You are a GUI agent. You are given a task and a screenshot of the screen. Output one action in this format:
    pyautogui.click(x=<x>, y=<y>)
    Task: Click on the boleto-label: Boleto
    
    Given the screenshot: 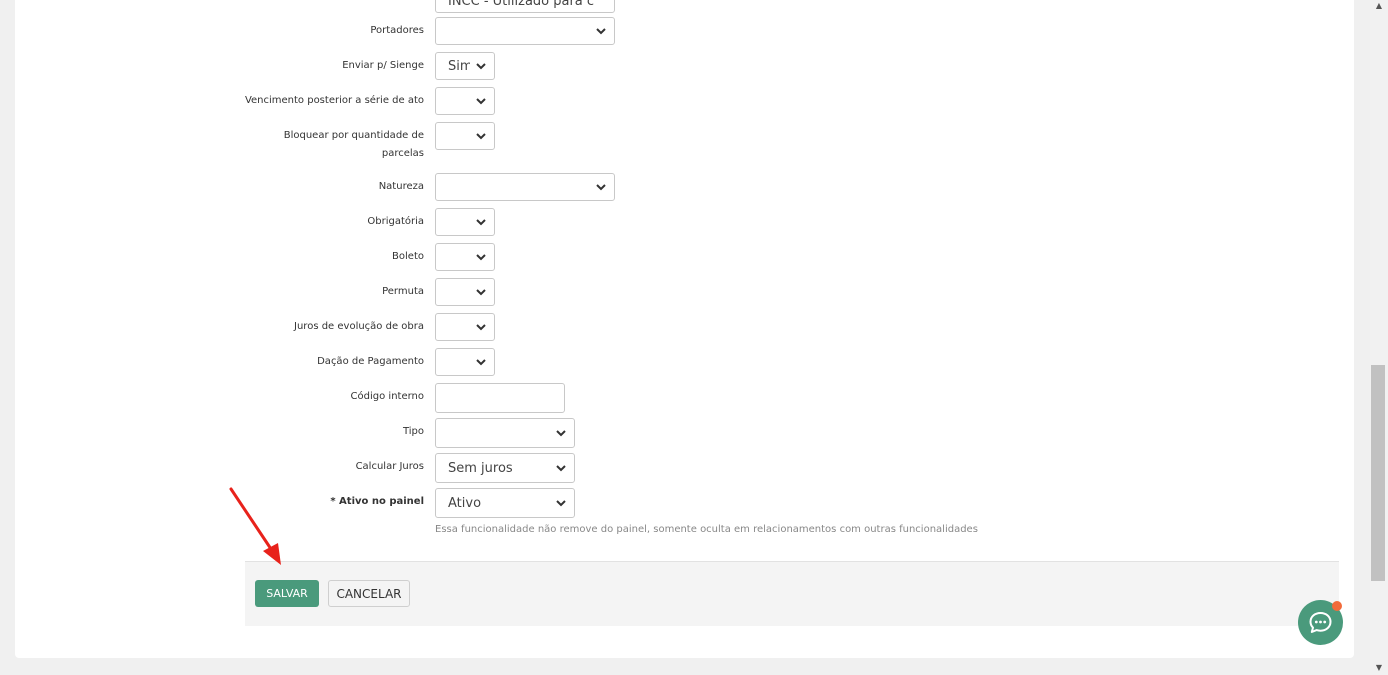 What is the action you would take?
    pyautogui.click(x=408, y=256)
    